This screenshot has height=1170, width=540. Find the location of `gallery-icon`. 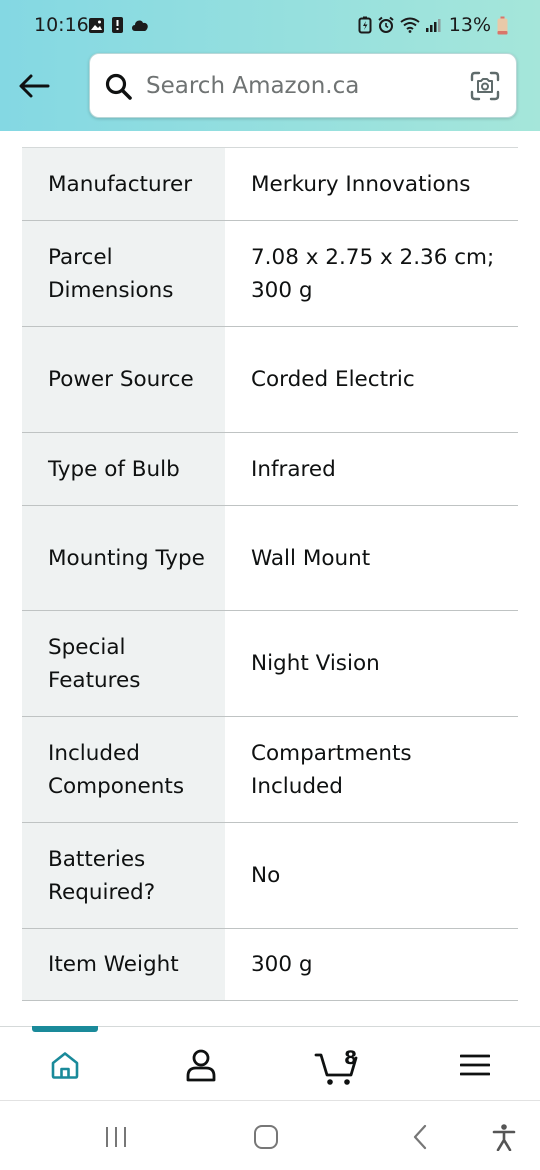

gallery-icon is located at coordinates (96, 25).